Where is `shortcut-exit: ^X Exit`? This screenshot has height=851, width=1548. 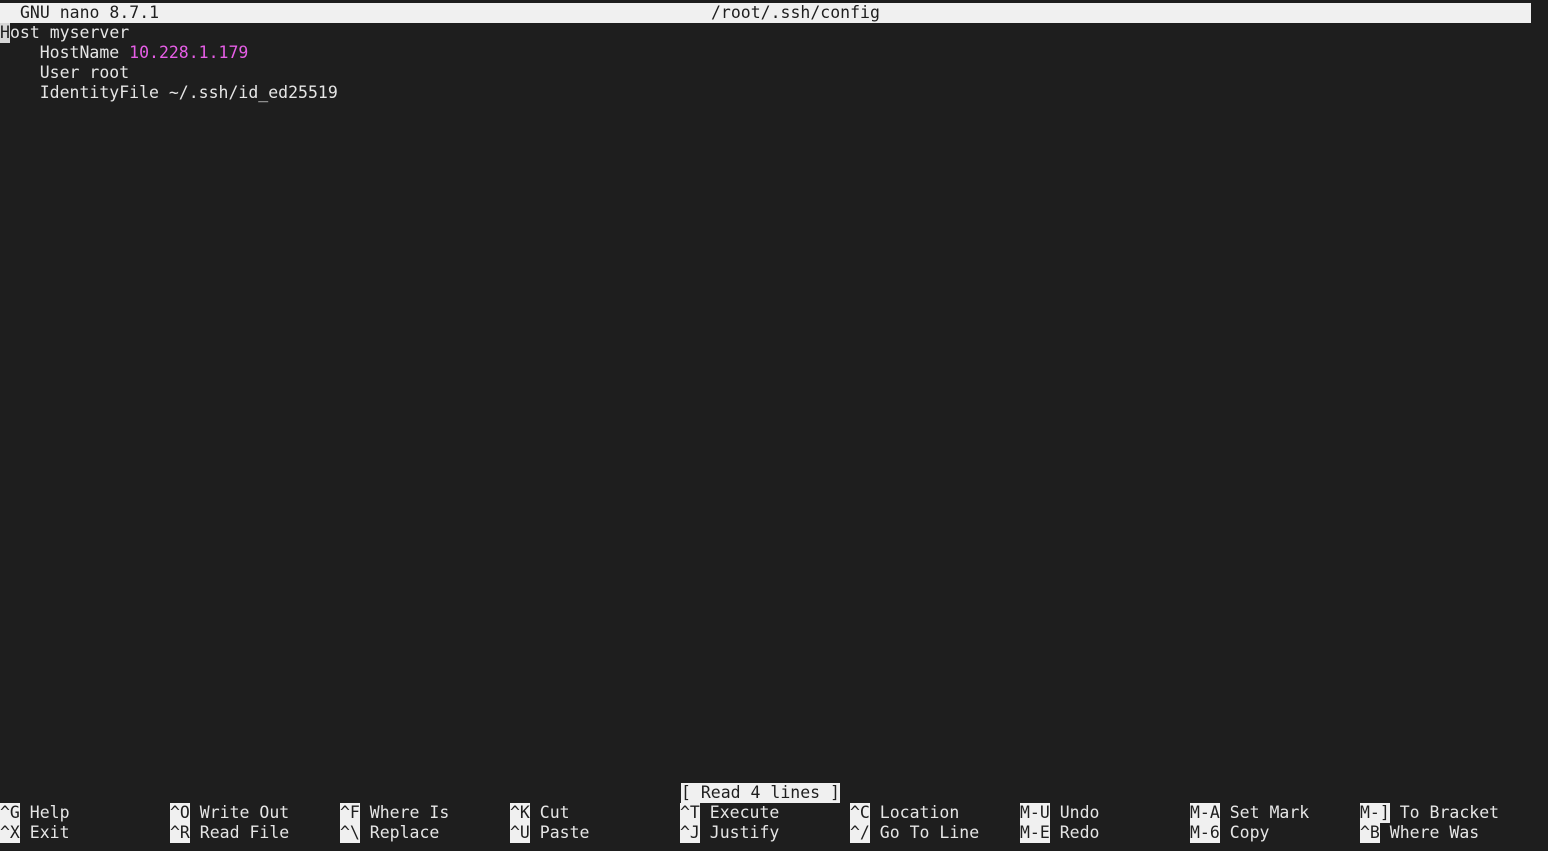 shortcut-exit: ^X Exit is located at coordinates (35, 833).